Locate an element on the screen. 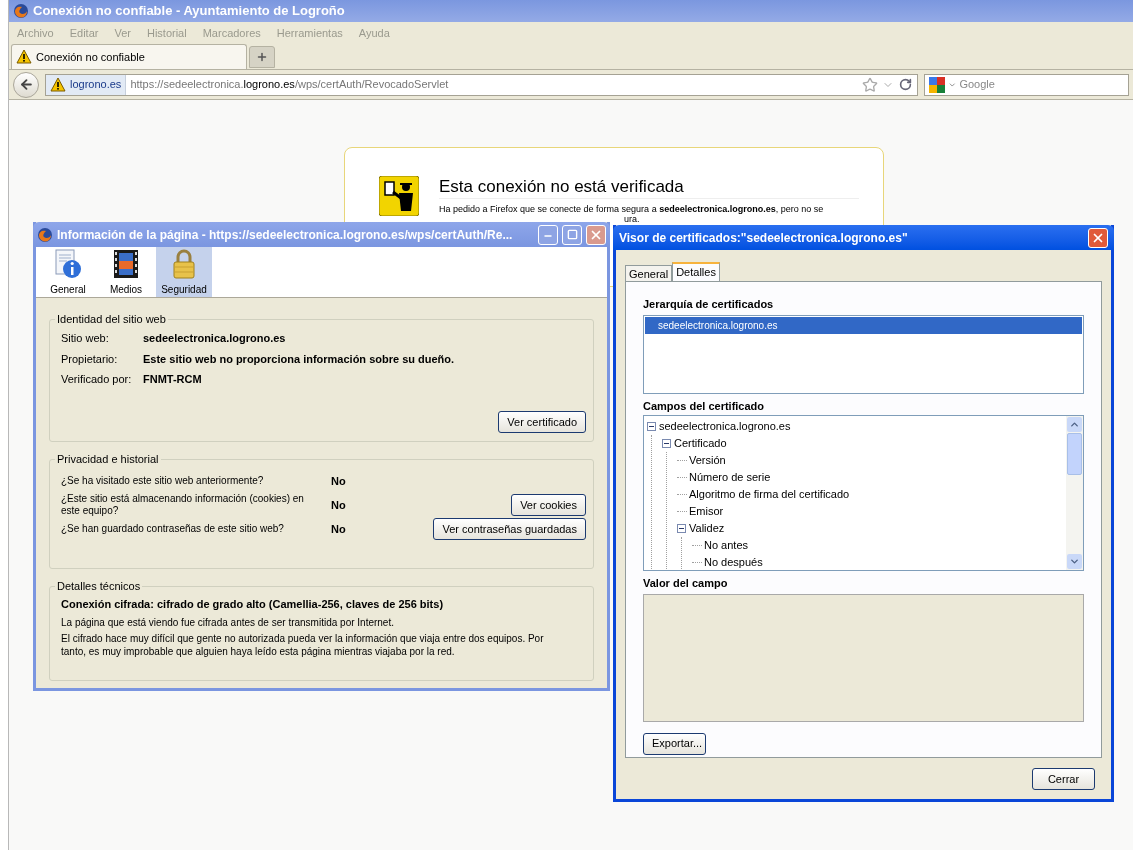 The width and height of the screenshot is (1133, 850). tree-item: Certificado is located at coordinates (700, 443).